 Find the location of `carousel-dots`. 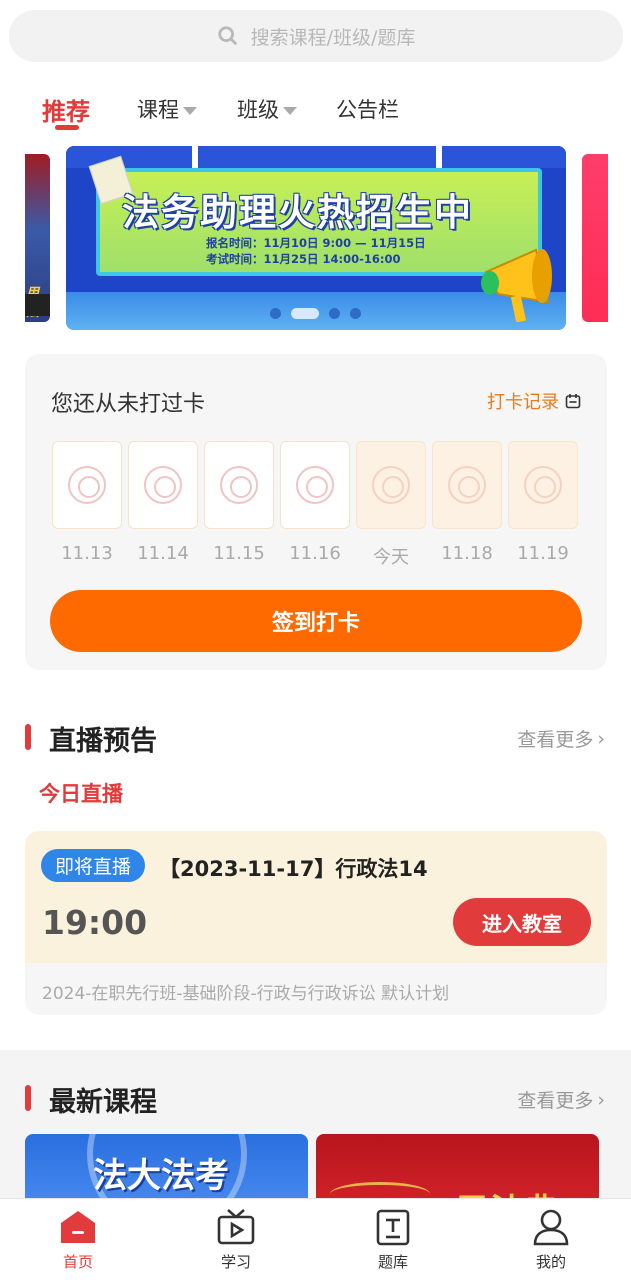

carousel-dots is located at coordinates (315, 313).